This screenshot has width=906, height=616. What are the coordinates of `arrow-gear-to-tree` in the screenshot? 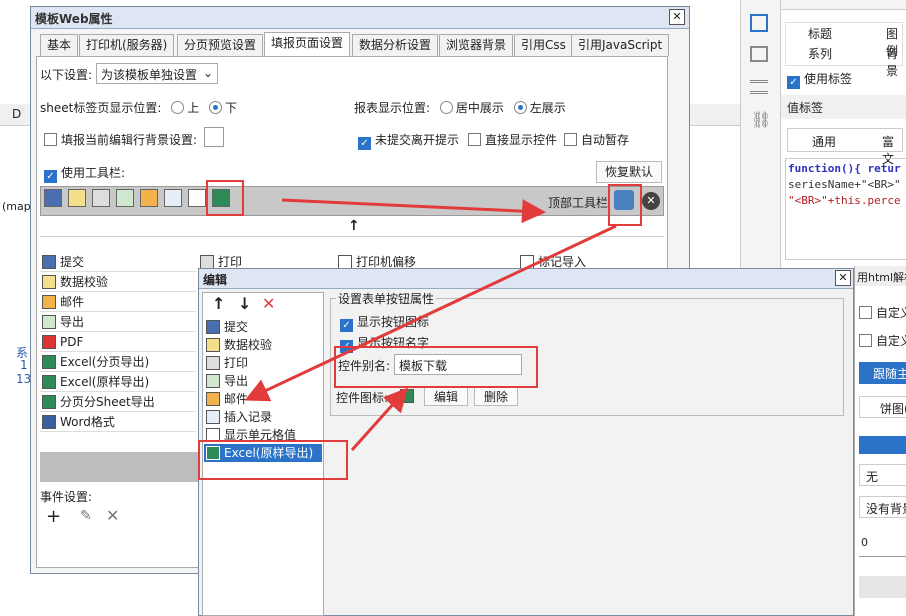 It's located at (430, 313).